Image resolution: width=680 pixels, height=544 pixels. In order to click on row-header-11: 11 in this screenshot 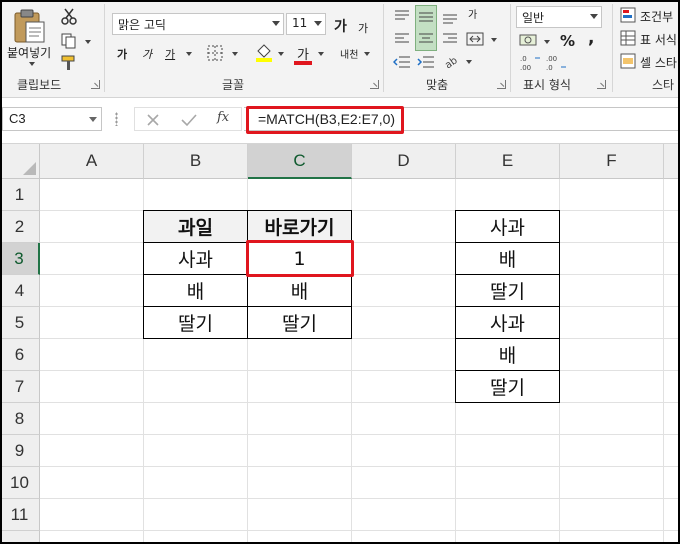, I will do `click(20, 515)`.